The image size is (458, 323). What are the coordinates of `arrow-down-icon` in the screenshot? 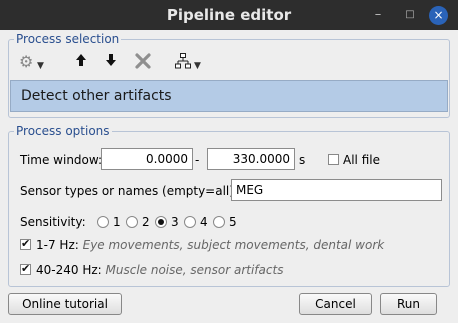 It's located at (111, 60).